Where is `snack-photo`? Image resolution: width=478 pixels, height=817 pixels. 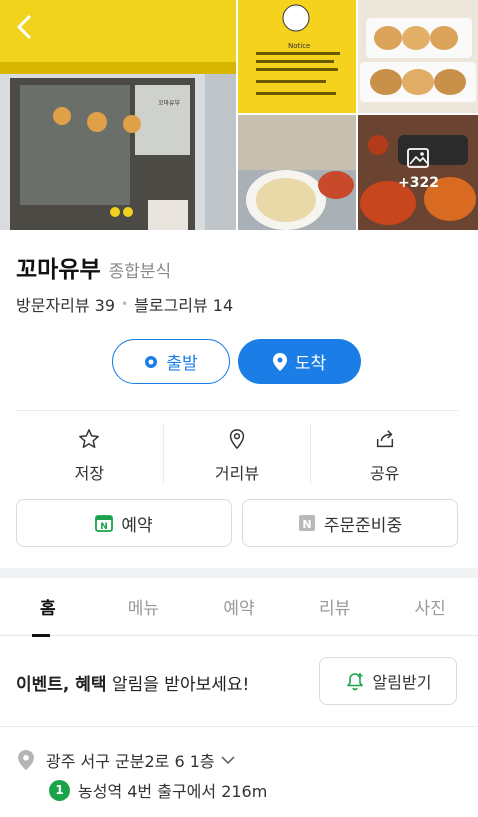 snack-photo is located at coordinates (418, 56).